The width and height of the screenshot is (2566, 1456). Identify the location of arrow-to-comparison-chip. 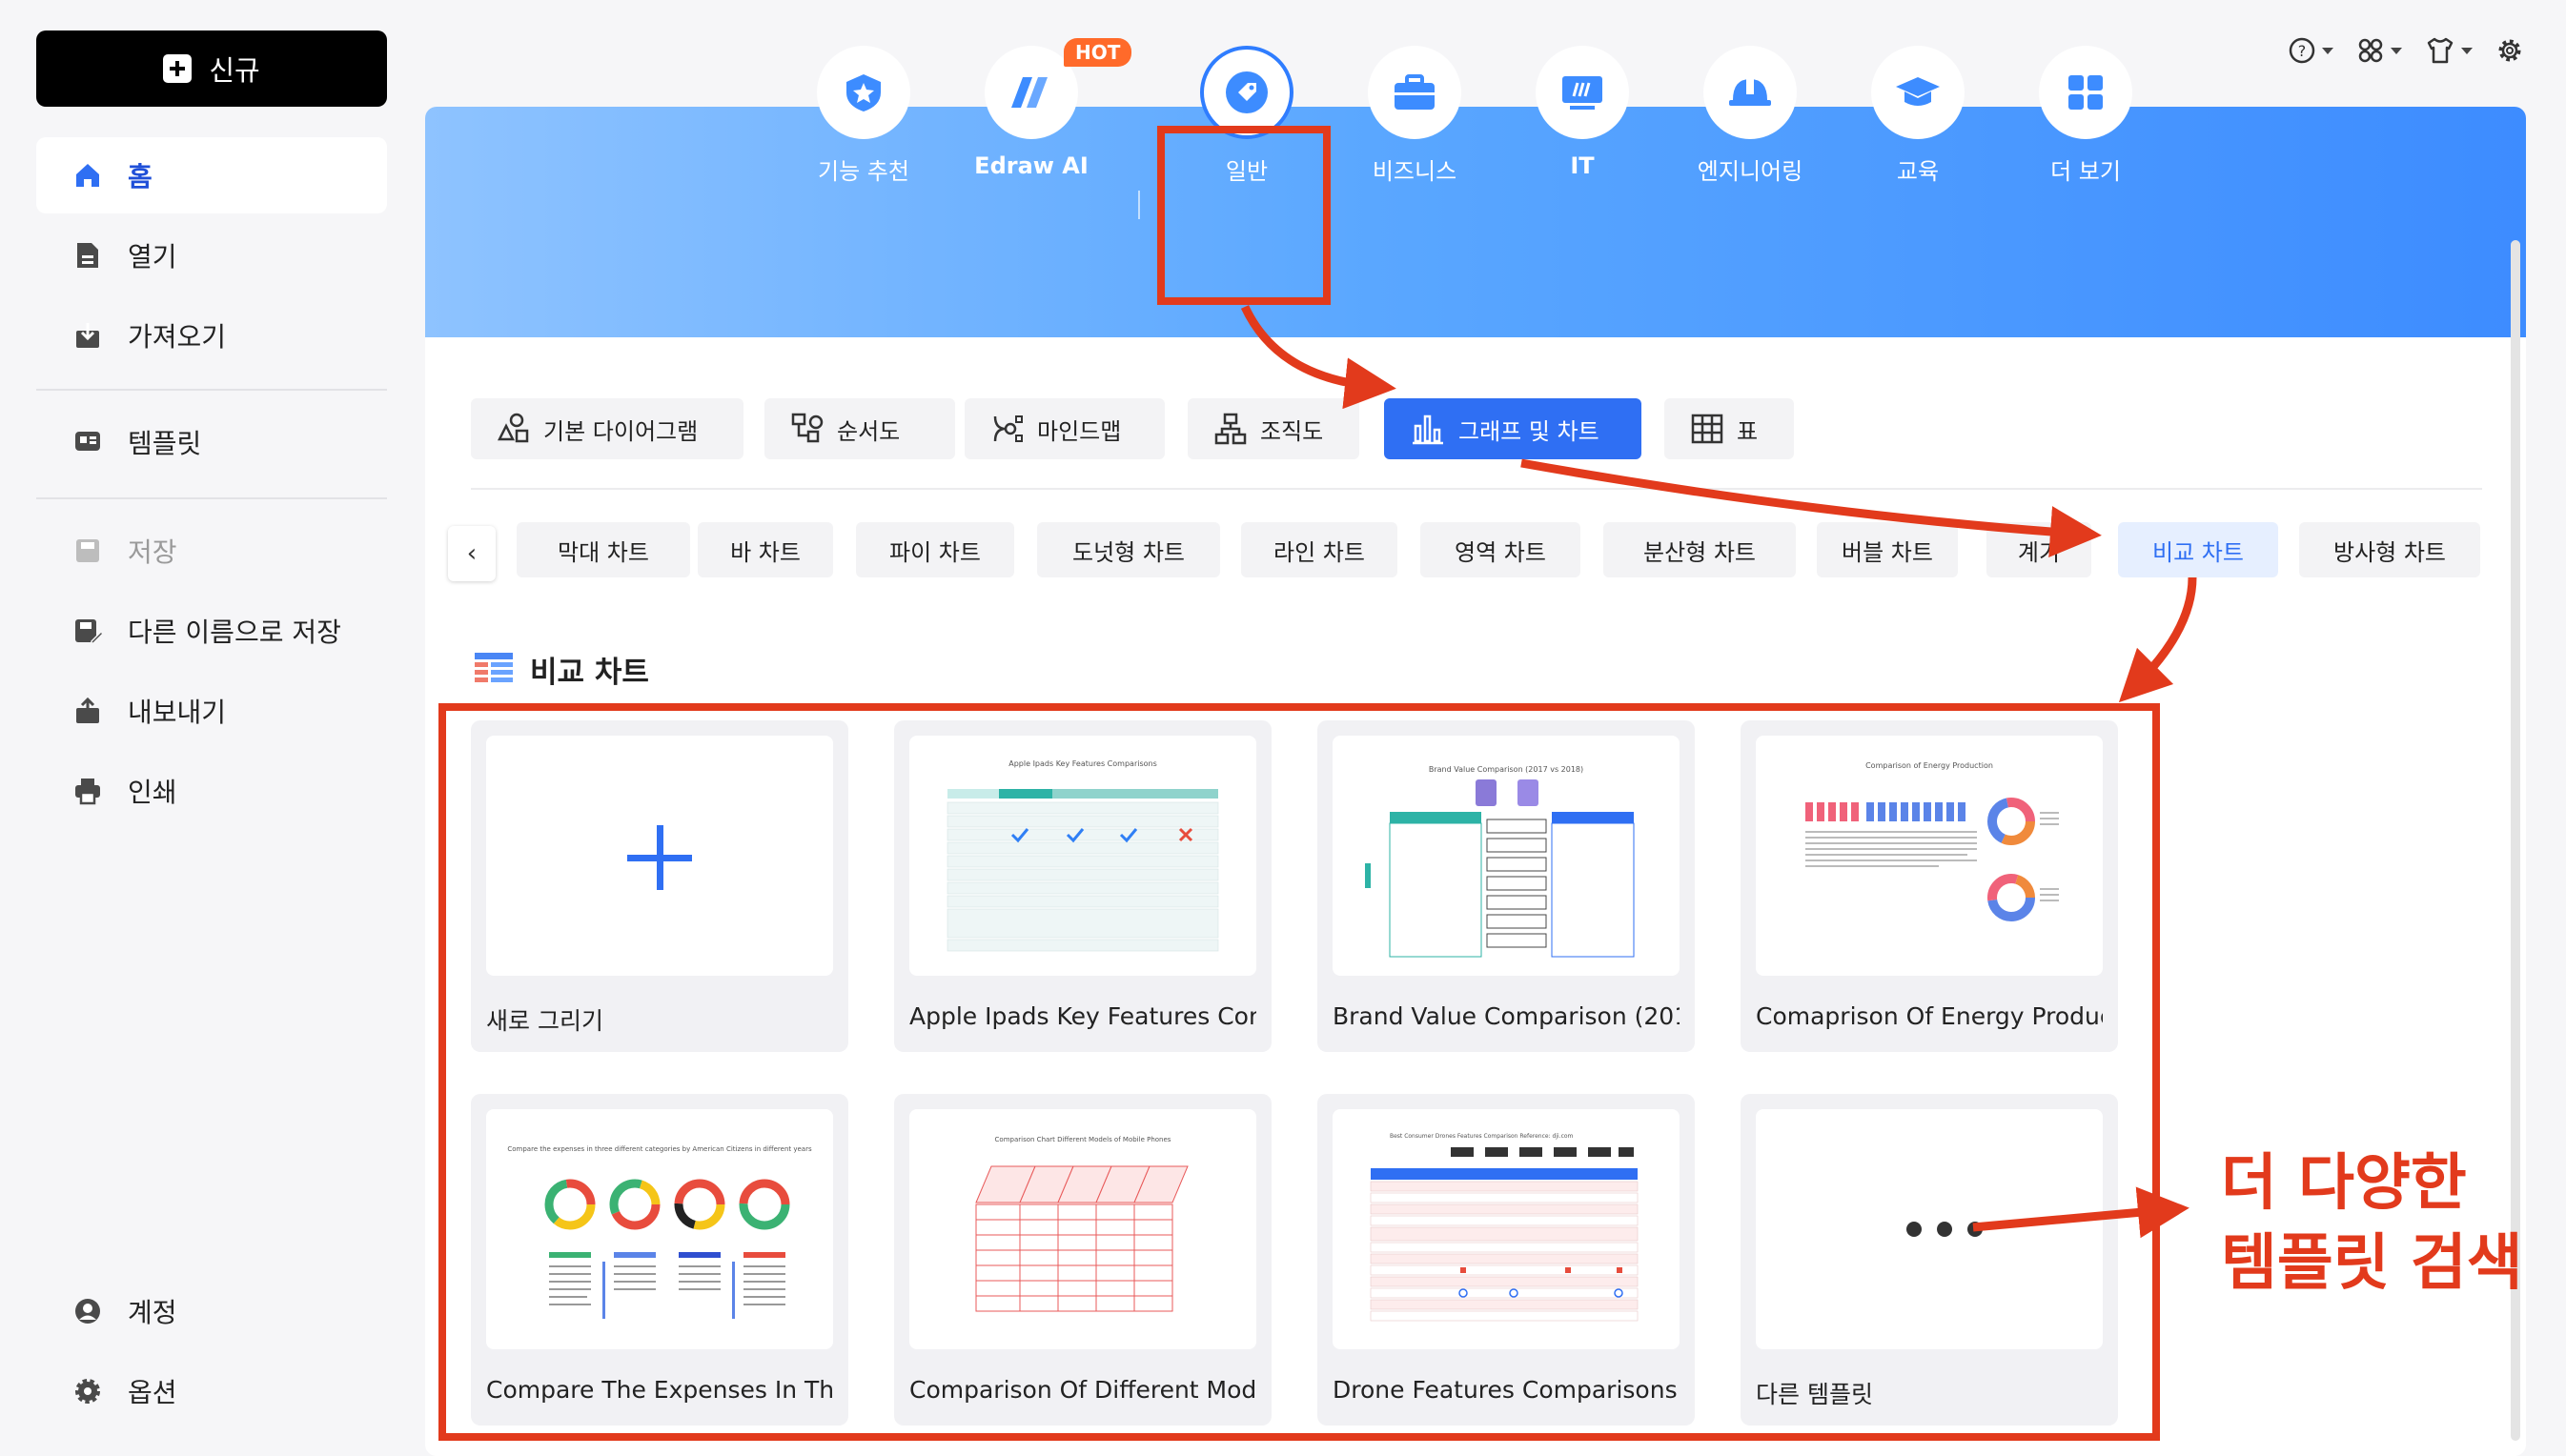
(1811, 508).